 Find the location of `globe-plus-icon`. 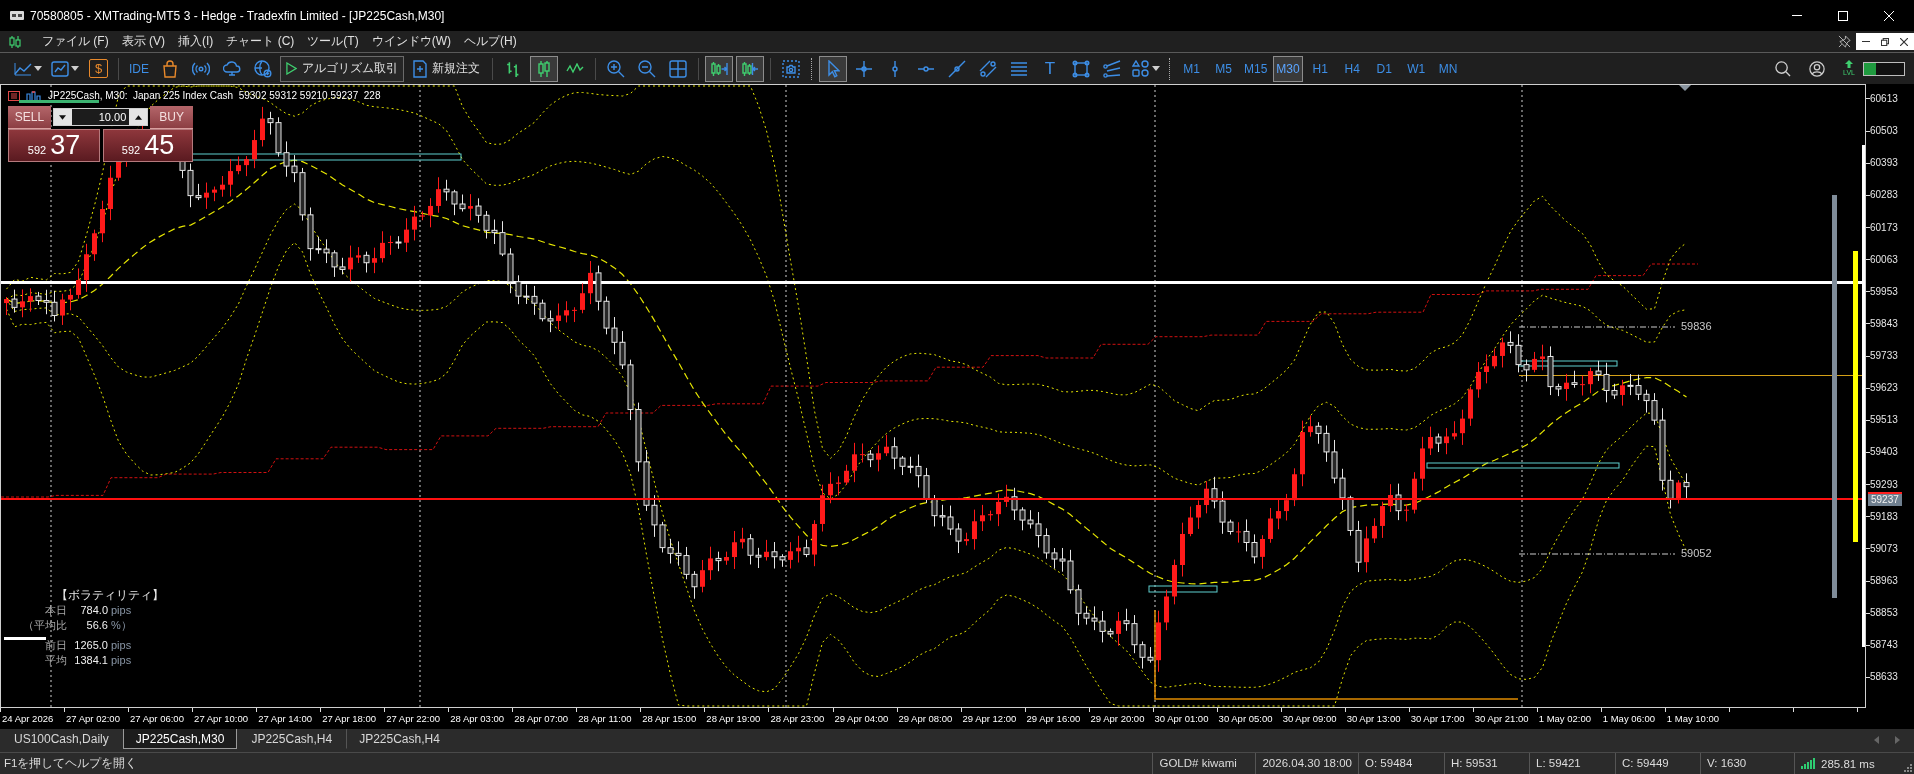

globe-plus-icon is located at coordinates (263, 68).